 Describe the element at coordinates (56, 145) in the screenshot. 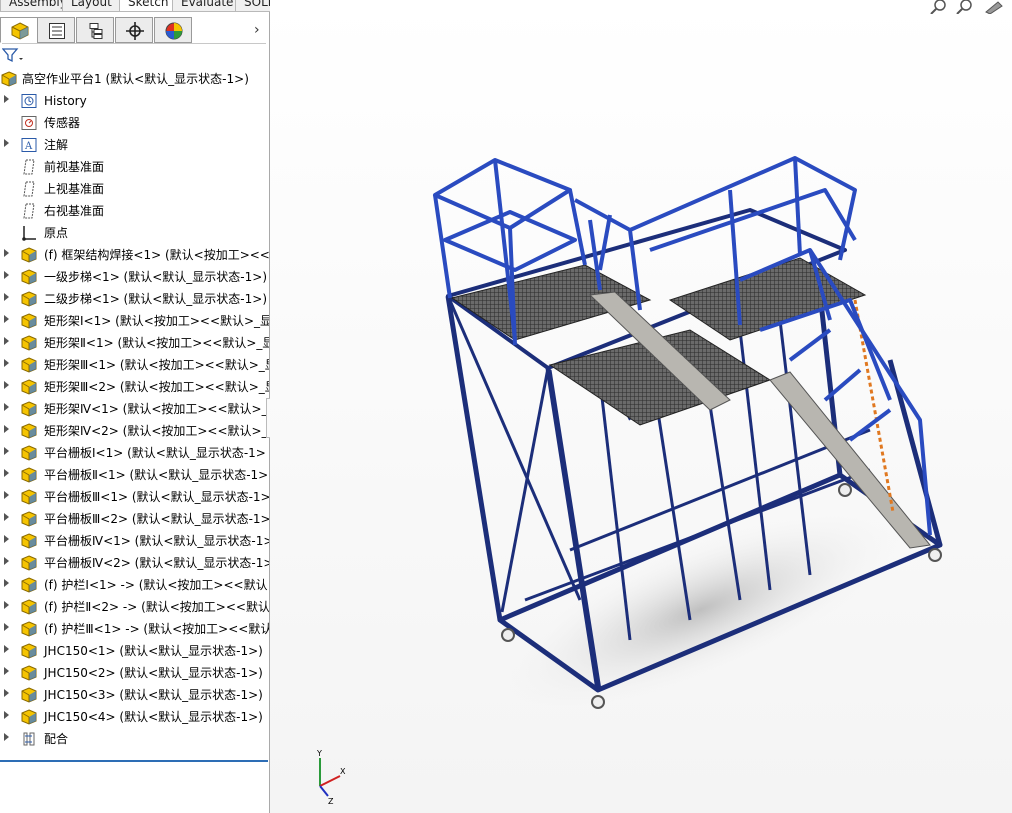

I see `tree-item-label: 注解` at that location.